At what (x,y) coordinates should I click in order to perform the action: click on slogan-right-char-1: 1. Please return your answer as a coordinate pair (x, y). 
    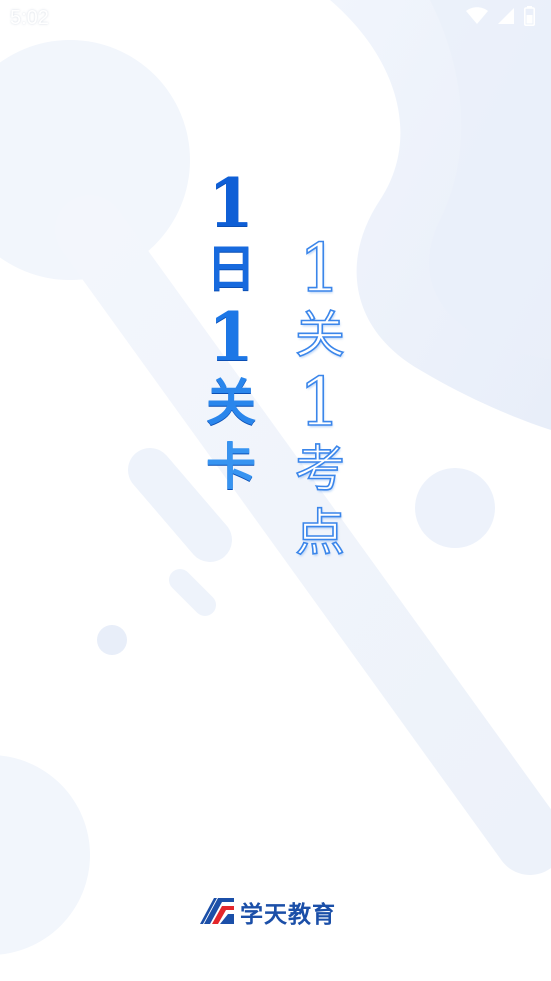
    Looking at the image, I should click on (320, 268).